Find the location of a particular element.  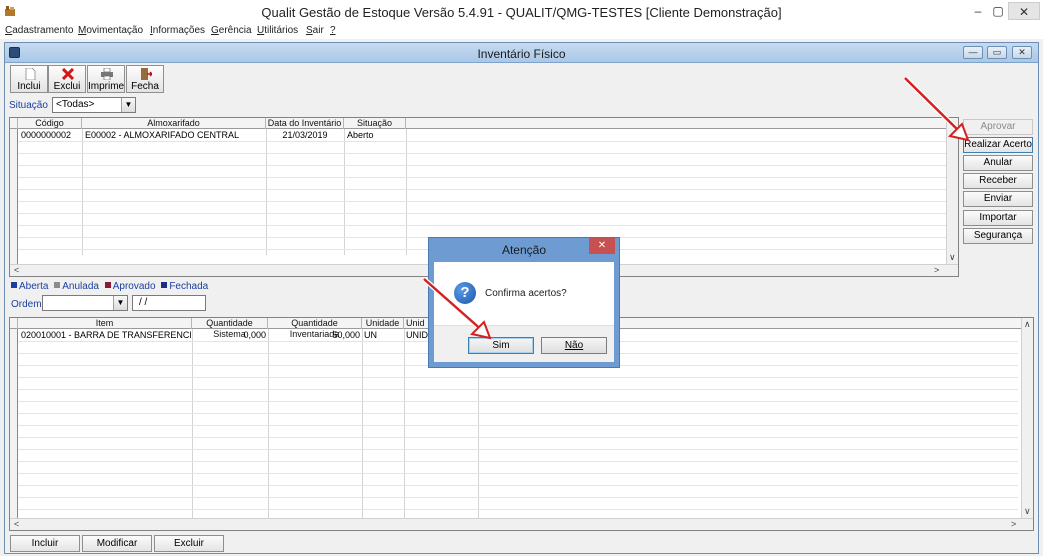

imprime-button: Imprime is located at coordinates (106, 79).